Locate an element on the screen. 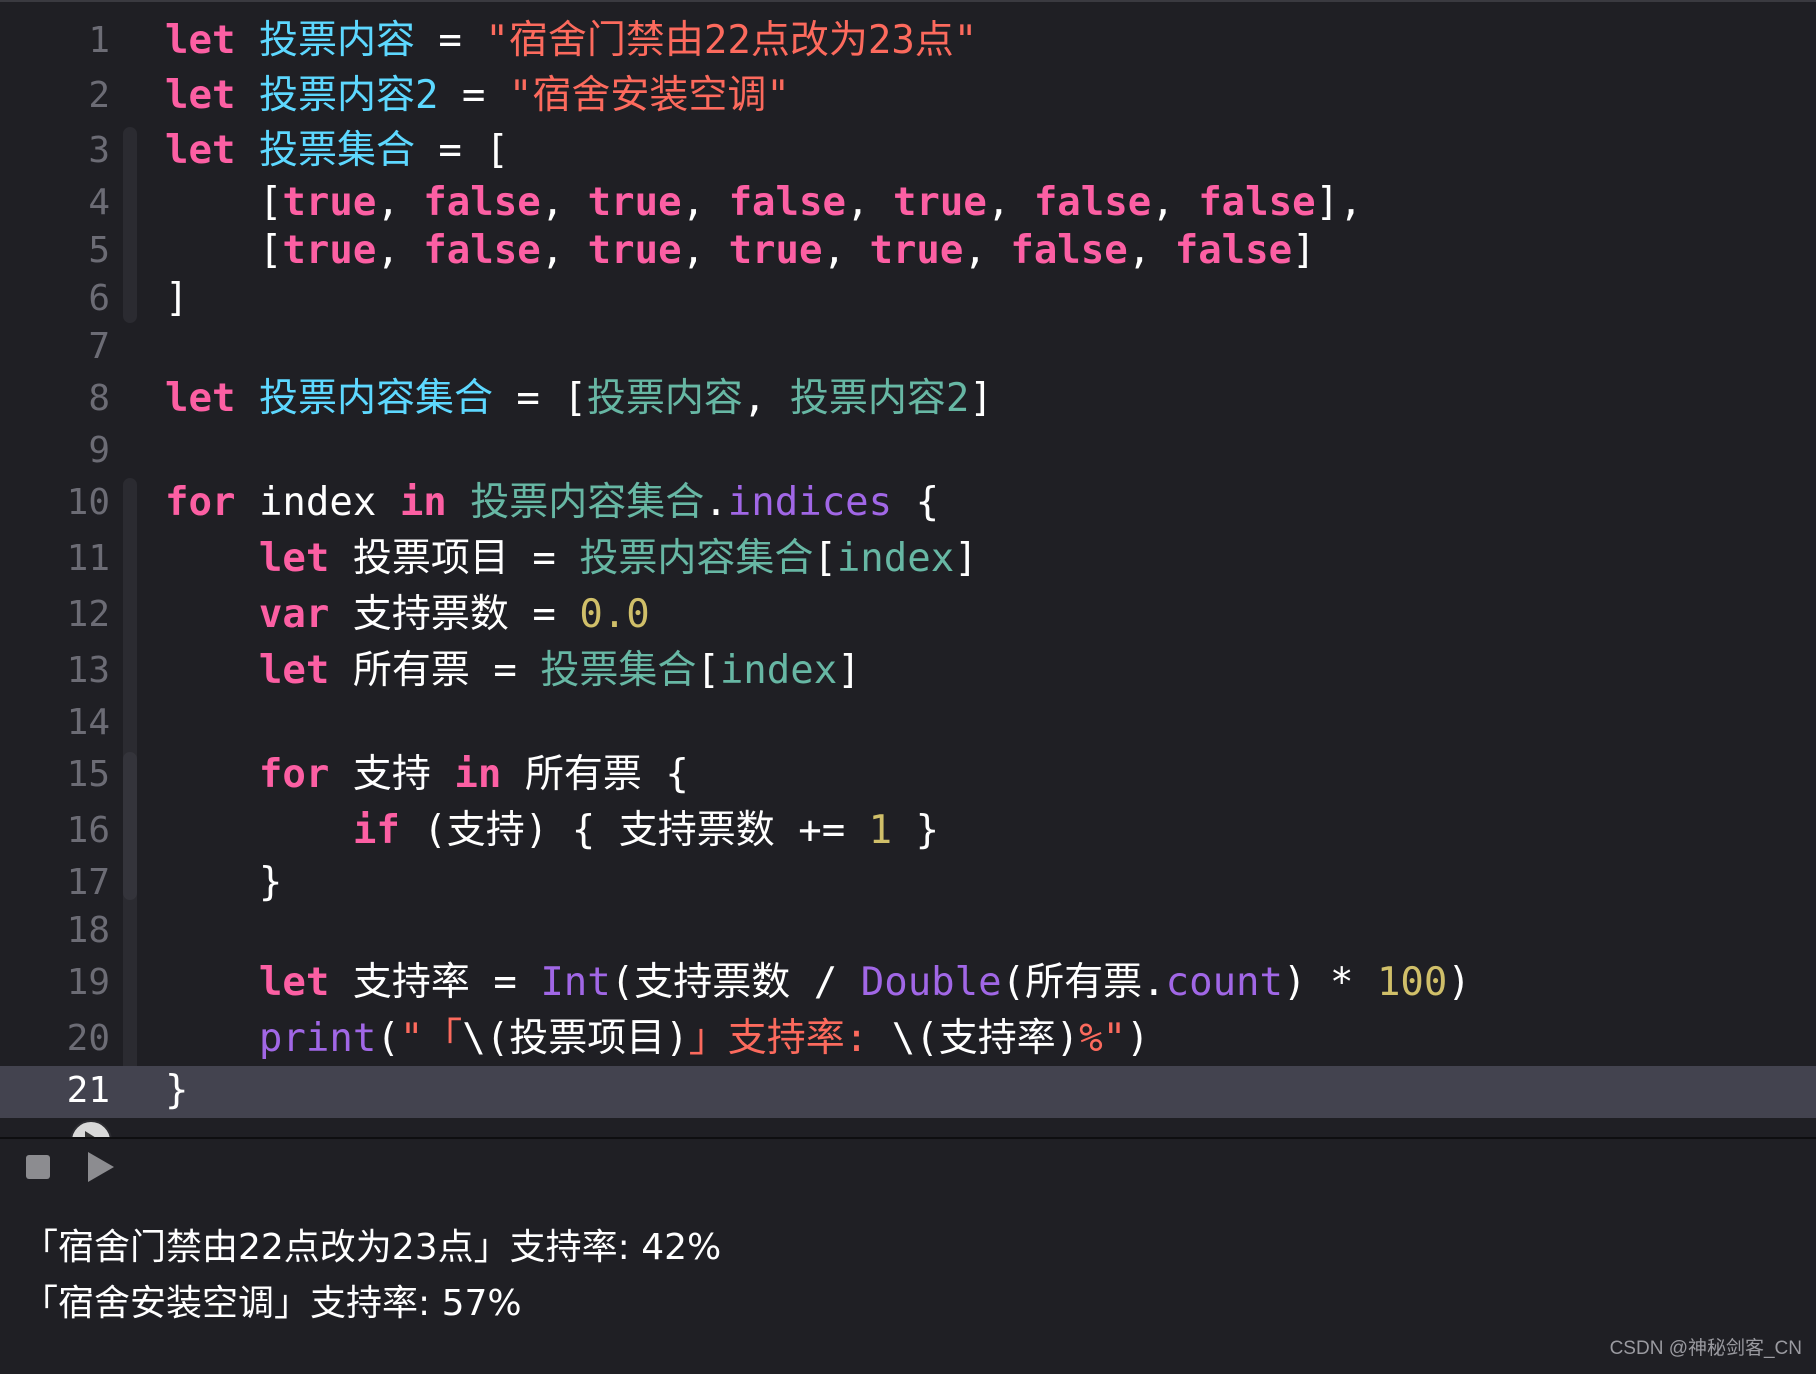 The width and height of the screenshot is (1816, 1374). code-token: 所有票 is located at coordinates (1084, 982).